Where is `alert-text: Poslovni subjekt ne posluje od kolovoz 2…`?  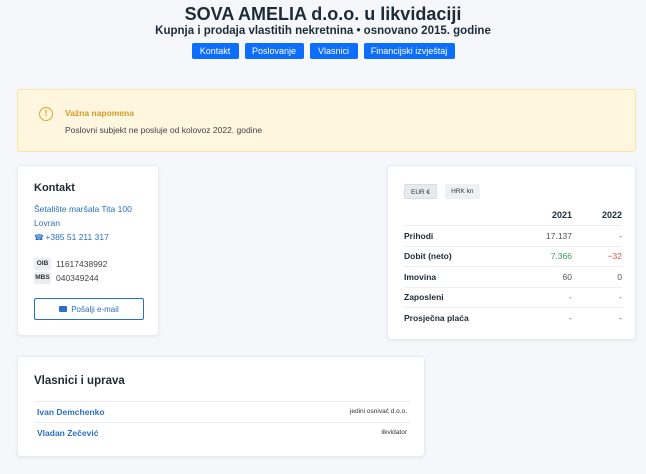 alert-text: Poslovni subjekt ne posluje od kolovoz 2… is located at coordinates (164, 130).